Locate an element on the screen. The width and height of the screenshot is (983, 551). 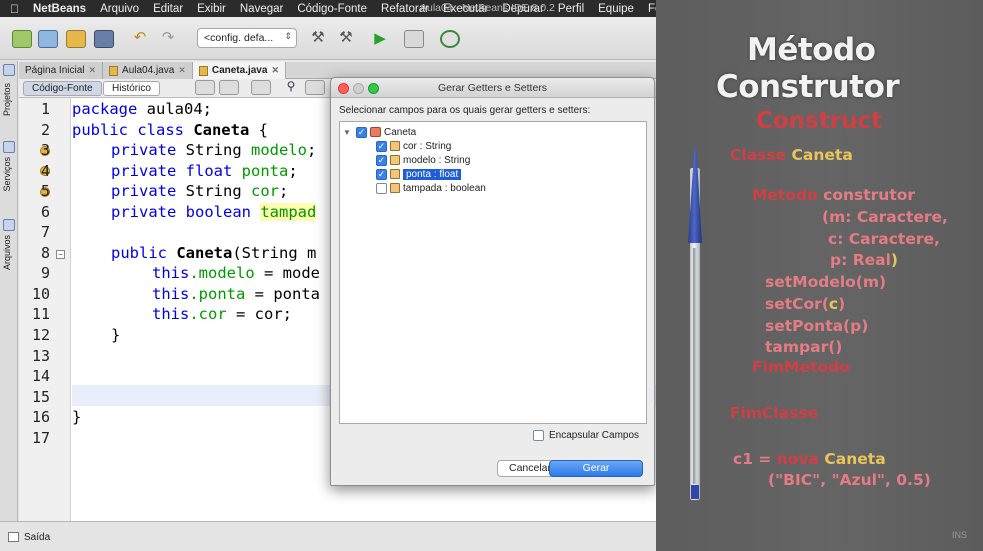
line-number: 10 is located at coordinates (40, 294).